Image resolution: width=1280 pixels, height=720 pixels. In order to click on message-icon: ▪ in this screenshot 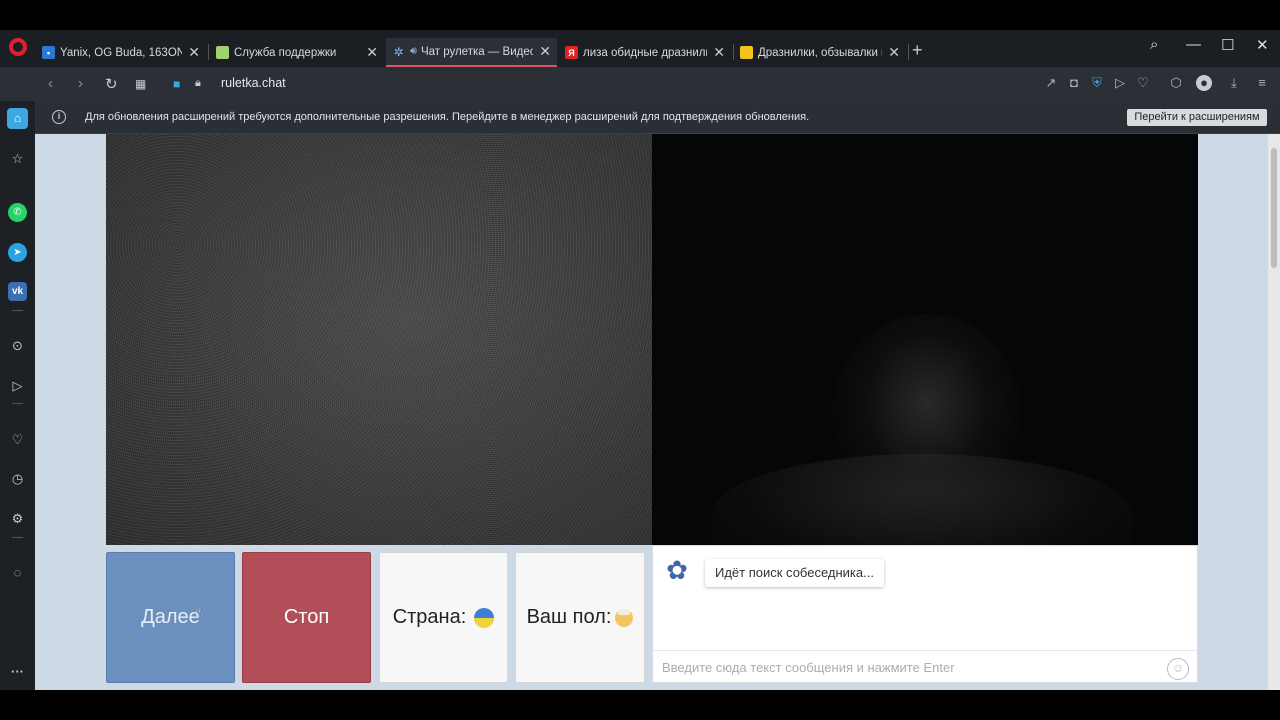, I will do `click(48, 52)`.